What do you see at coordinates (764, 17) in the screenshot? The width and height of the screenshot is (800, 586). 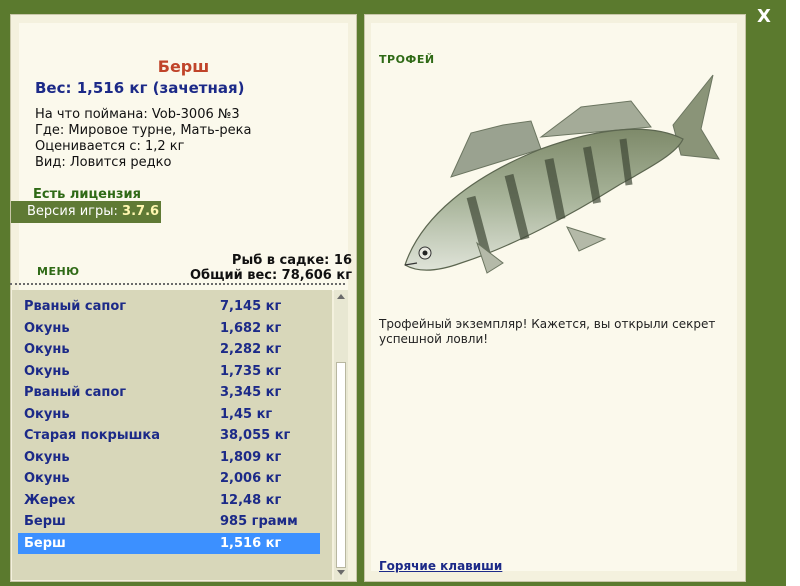 I see `close-button: X` at bounding box center [764, 17].